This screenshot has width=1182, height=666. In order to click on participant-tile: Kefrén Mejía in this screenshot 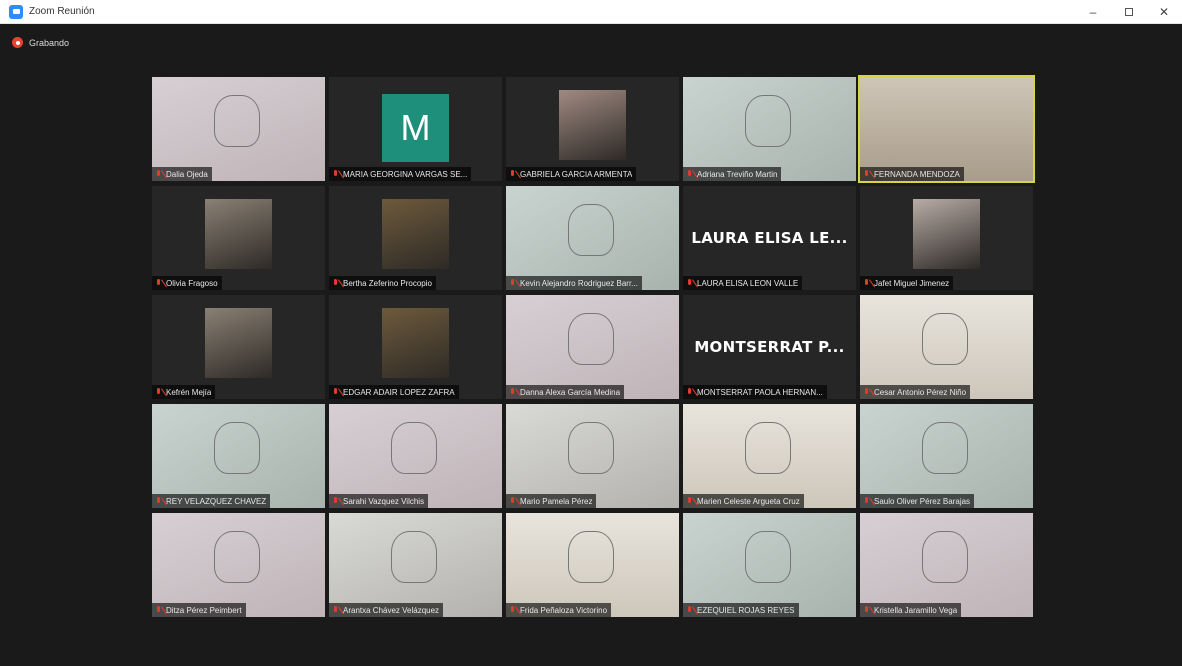, I will do `click(238, 347)`.